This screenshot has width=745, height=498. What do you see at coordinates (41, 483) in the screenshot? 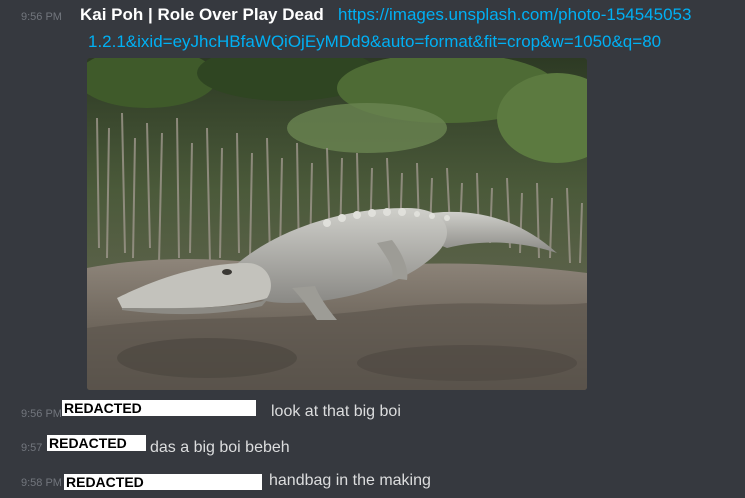
I see `message-timestamp: 9:58 PM` at bounding box center [41, 483].